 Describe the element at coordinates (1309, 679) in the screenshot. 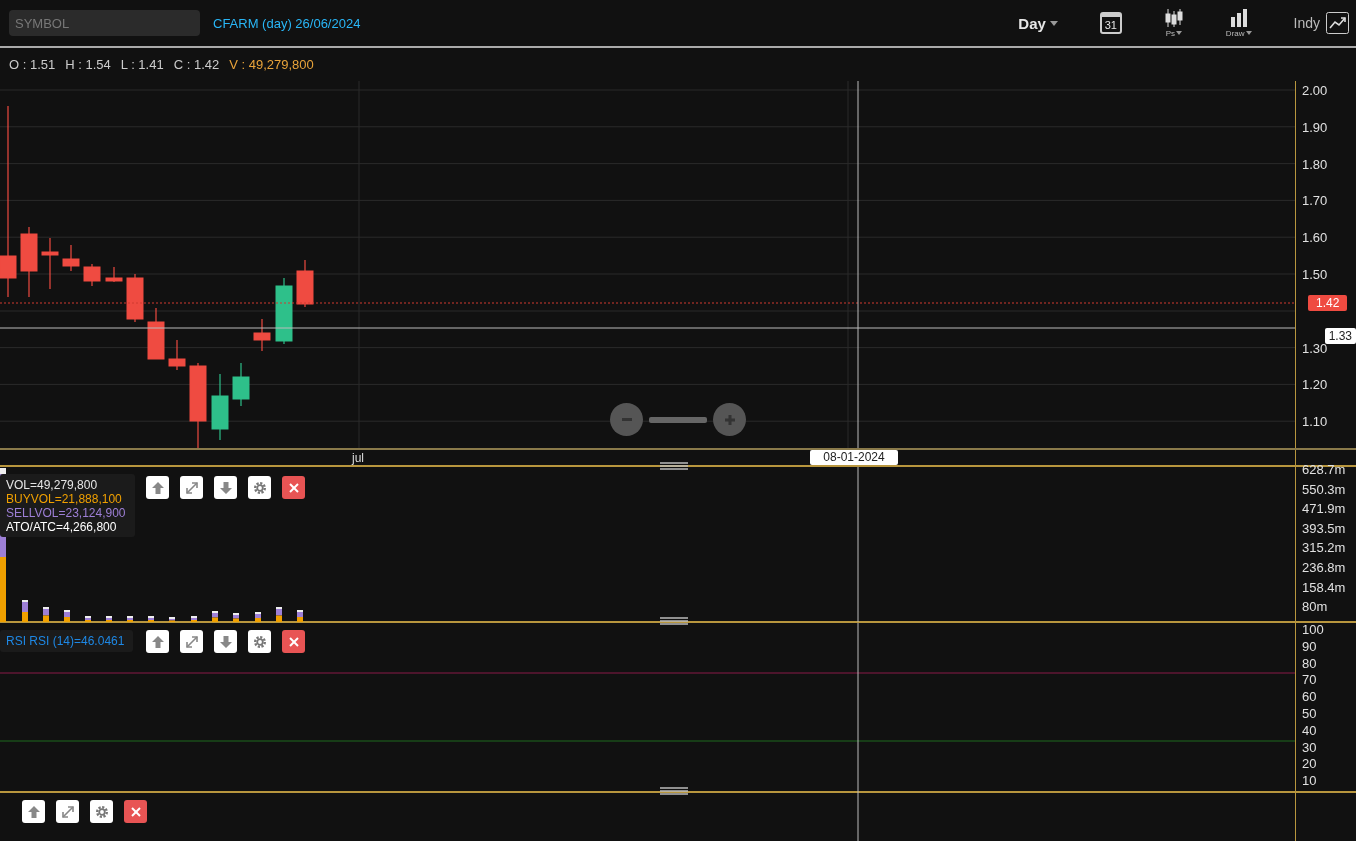

I see `axis-tick-label: 70` at that location.